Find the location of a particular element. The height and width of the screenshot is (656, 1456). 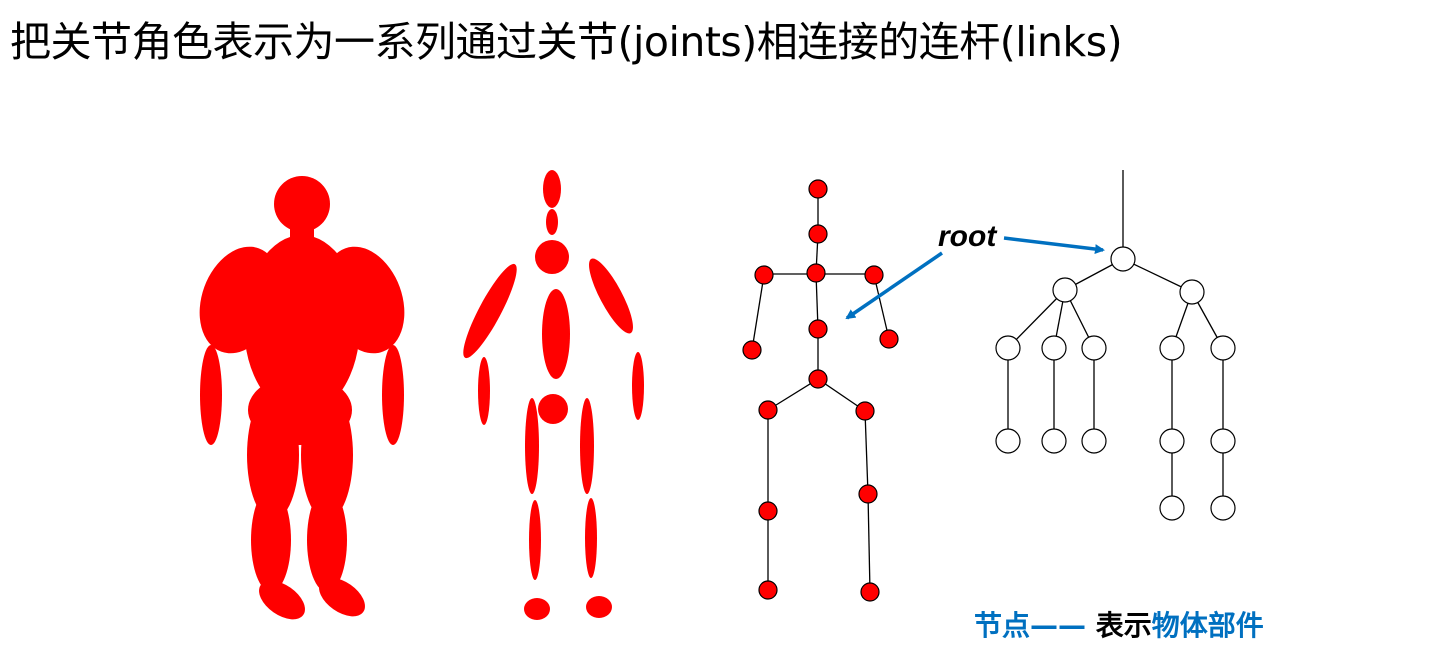

silhouette-shin-right is located at coordinates (327, 540).